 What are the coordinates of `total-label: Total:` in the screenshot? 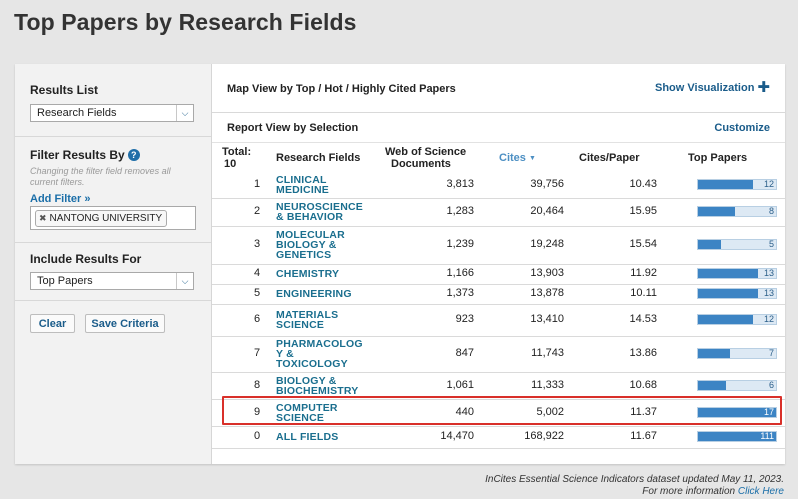 It's located at (237, 152).